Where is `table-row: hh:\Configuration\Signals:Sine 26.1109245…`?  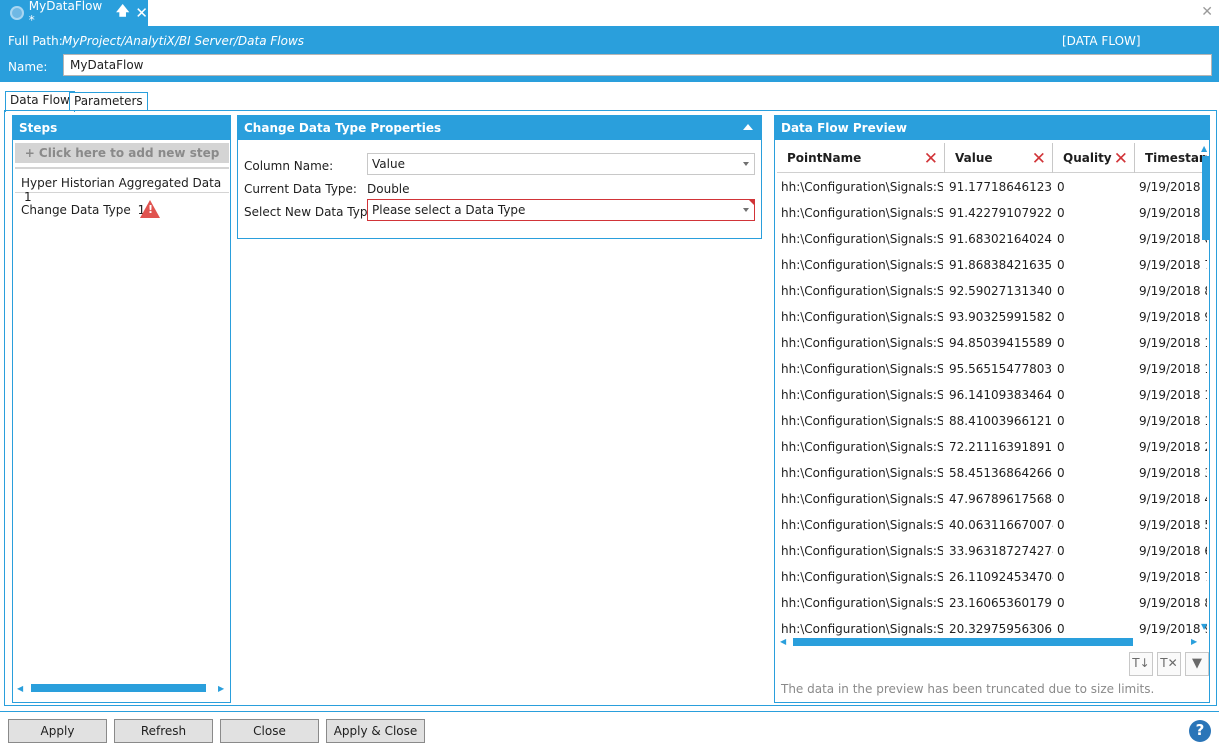
table-row: hh:\Configuration\Signals:Sine 26.1109245… is located at coordinates (992, 576).